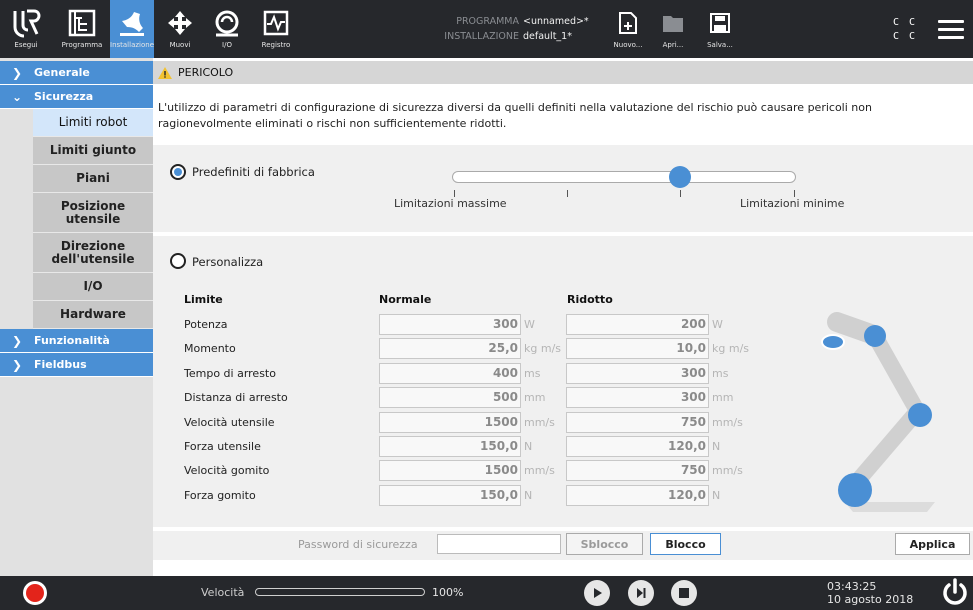 The width and height of the screenshot is (973, 610). I want to click on stop-button, so click(684, 593).